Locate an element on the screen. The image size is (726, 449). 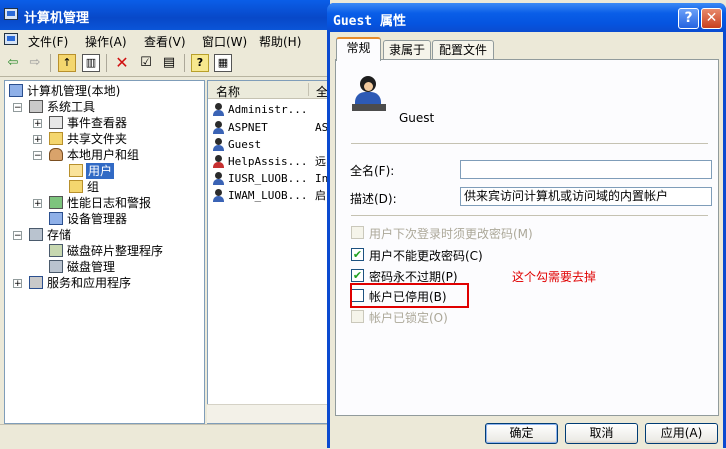
must-change-password-label: 用户下次登录时须更改密码(M) is located at coordinates (451, 234).